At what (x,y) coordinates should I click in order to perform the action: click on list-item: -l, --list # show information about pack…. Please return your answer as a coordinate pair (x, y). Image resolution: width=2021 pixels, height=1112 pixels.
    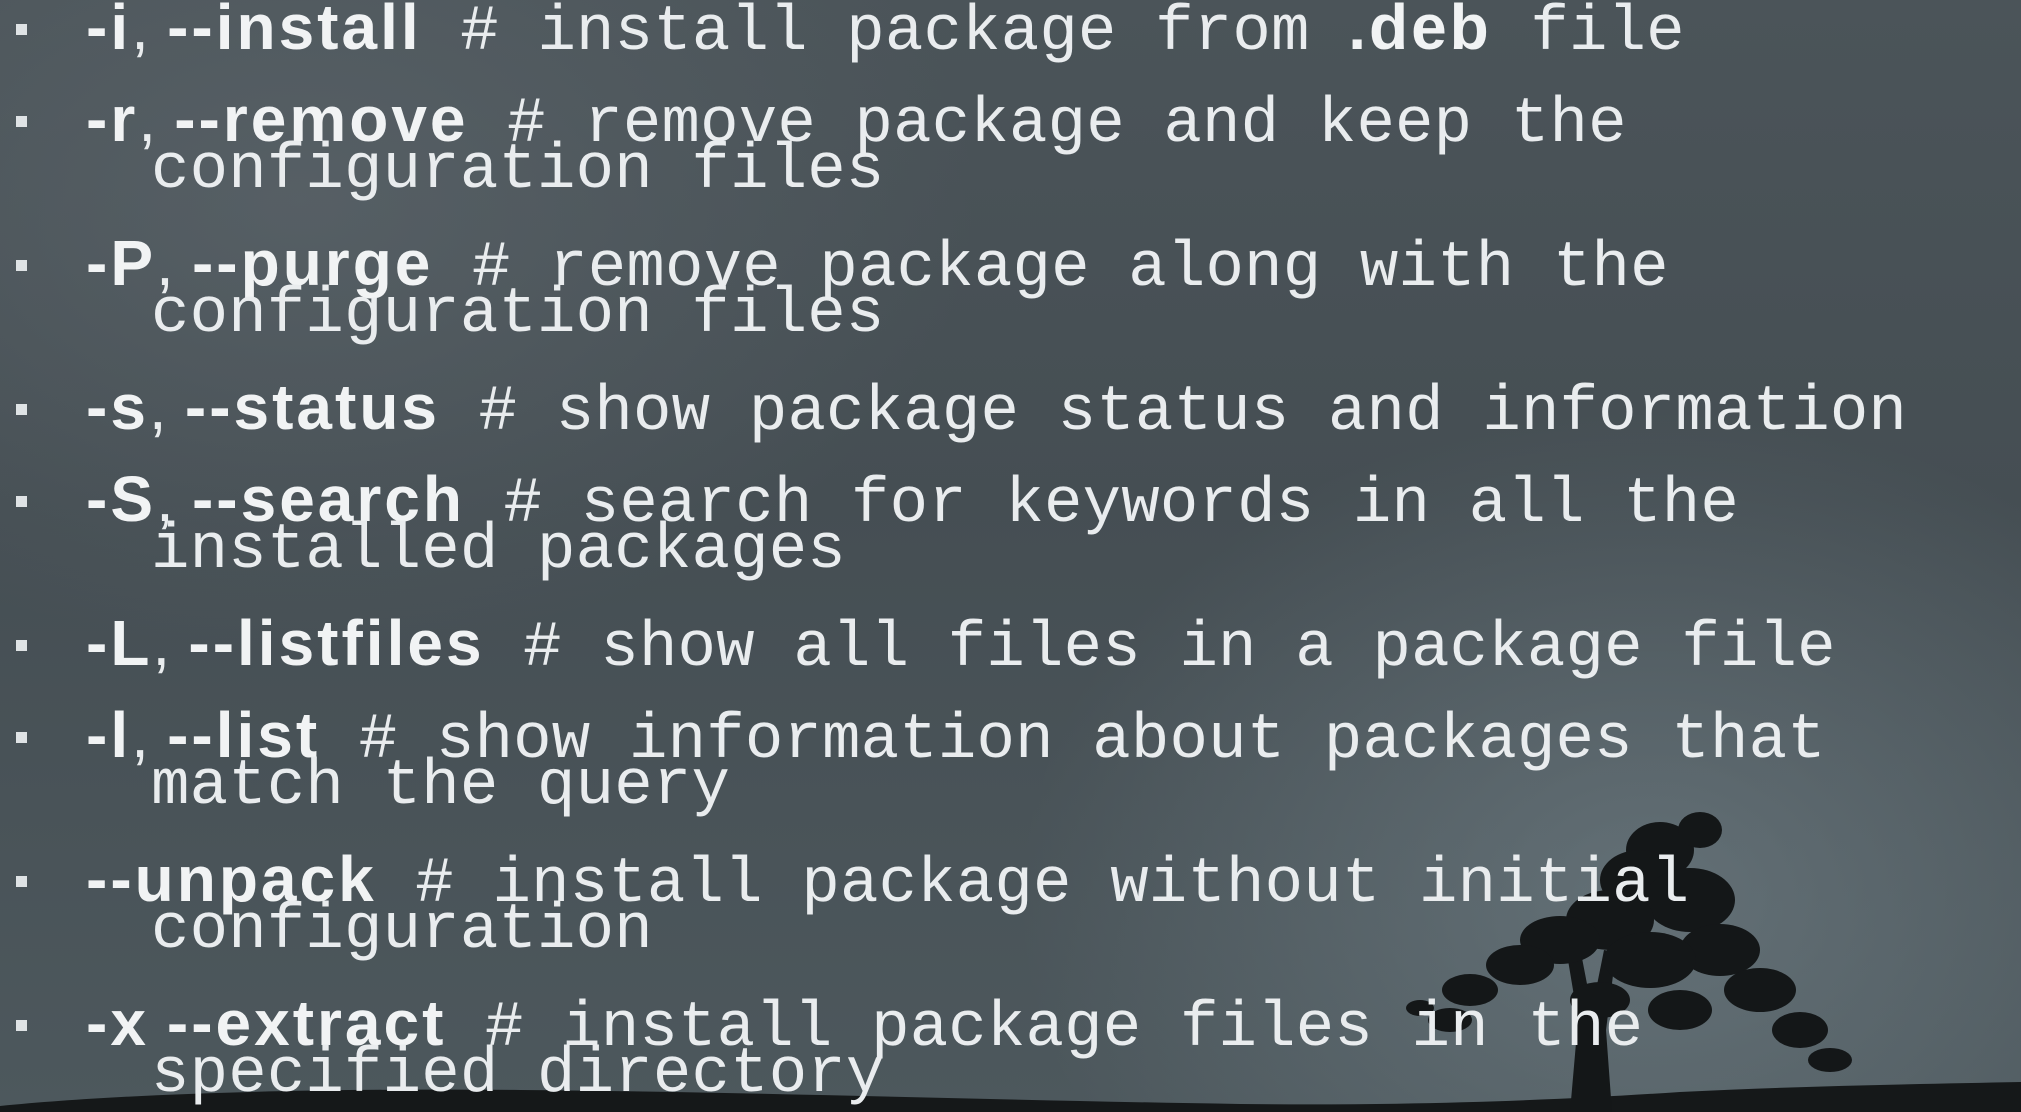
    Looking at the image, I should click on (1010, 775).